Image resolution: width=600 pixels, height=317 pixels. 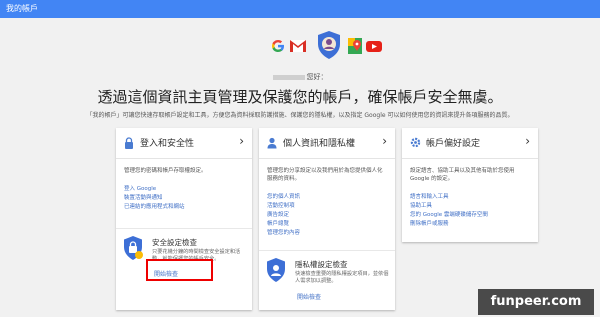 I want to click on card-header-sign-in-security: 登入和安全性 ›, so click(x=184, y=143).